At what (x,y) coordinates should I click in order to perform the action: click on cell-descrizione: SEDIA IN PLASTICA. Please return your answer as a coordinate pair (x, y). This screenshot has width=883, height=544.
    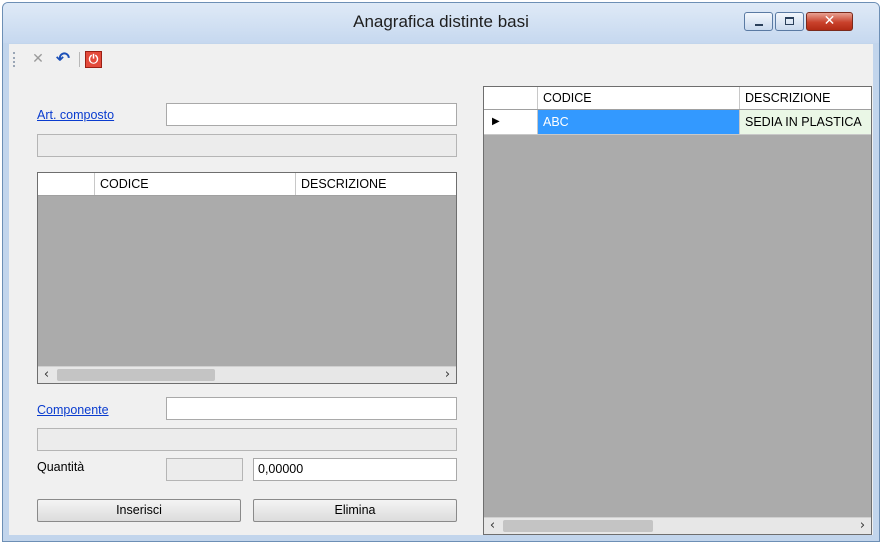
    Looking at the image, I should click on (805, 122).